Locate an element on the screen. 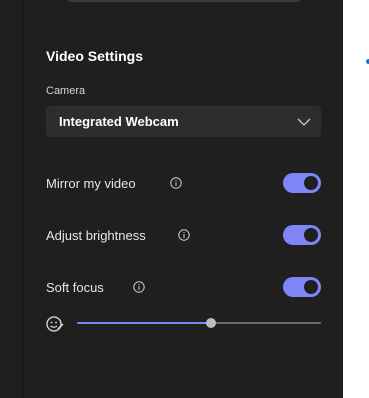 The width and height of the screenshot is (369, 398). camera-selected-value: Integrated Webcam is located at coordinates (119, 121).